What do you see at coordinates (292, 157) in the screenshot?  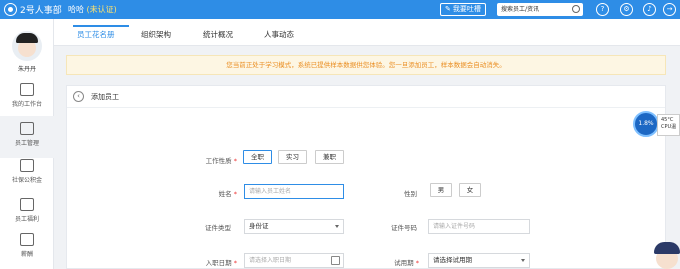 I see `work-type-intern-button: 实习` at bounding box center [292, 157].